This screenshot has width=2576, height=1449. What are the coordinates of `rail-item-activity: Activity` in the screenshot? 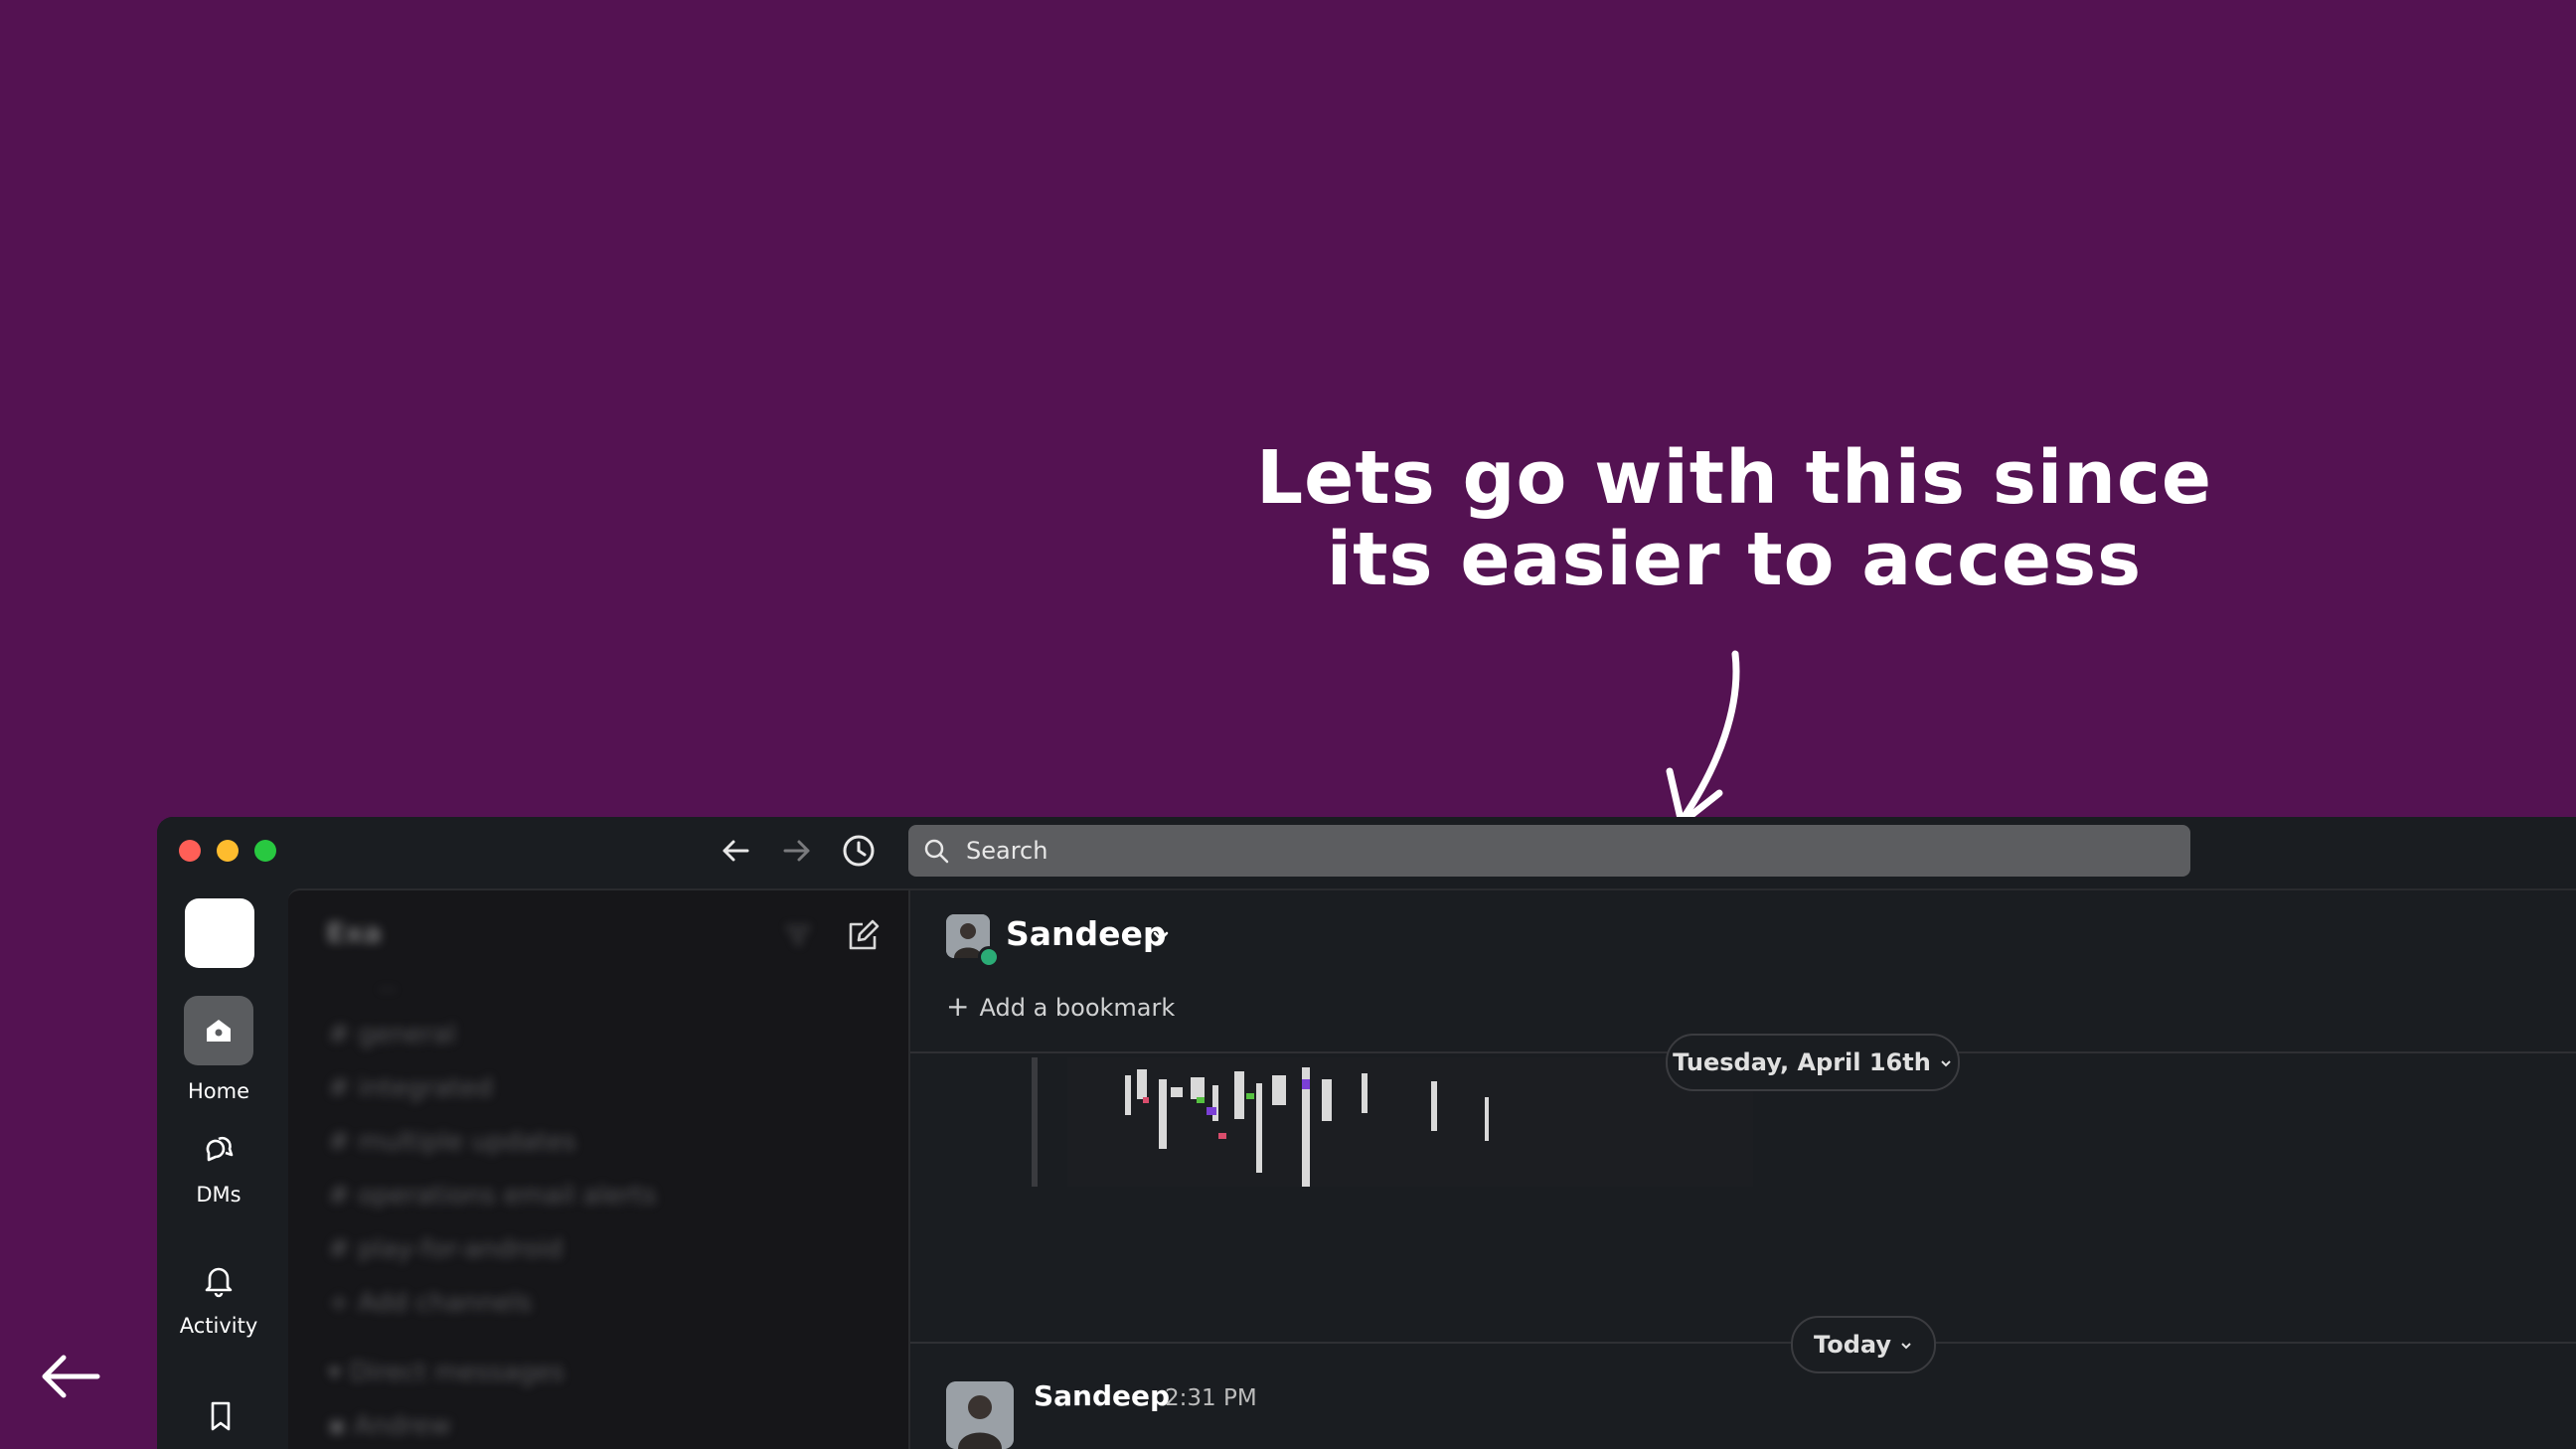 It's located at (218, 1299).